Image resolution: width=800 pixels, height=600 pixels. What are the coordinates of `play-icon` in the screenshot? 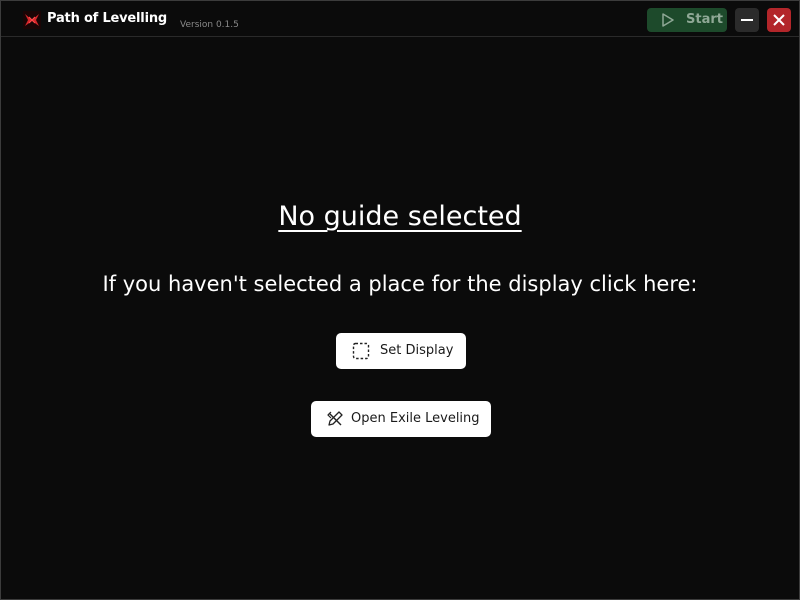 It's located at (668, 20).